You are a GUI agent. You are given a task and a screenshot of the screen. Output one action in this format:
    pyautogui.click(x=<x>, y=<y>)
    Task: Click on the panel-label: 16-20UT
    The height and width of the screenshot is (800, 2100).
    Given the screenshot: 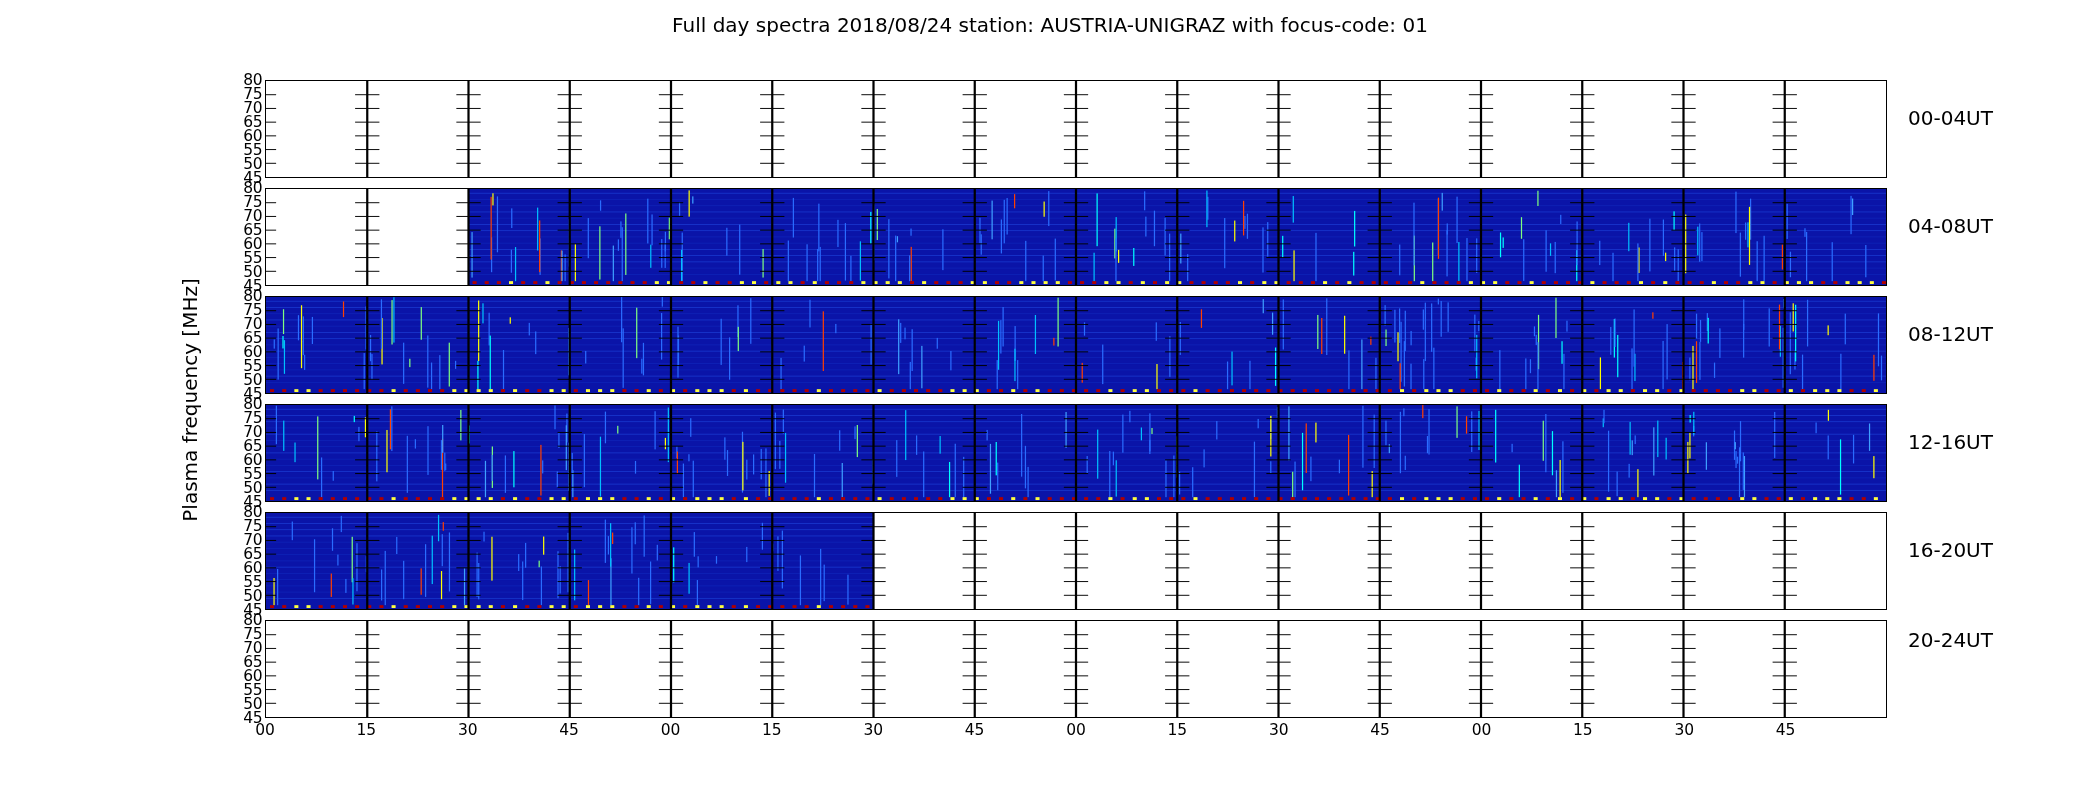 What is the action you would take?
    pyautogui.click(x=1950, y=550)
    